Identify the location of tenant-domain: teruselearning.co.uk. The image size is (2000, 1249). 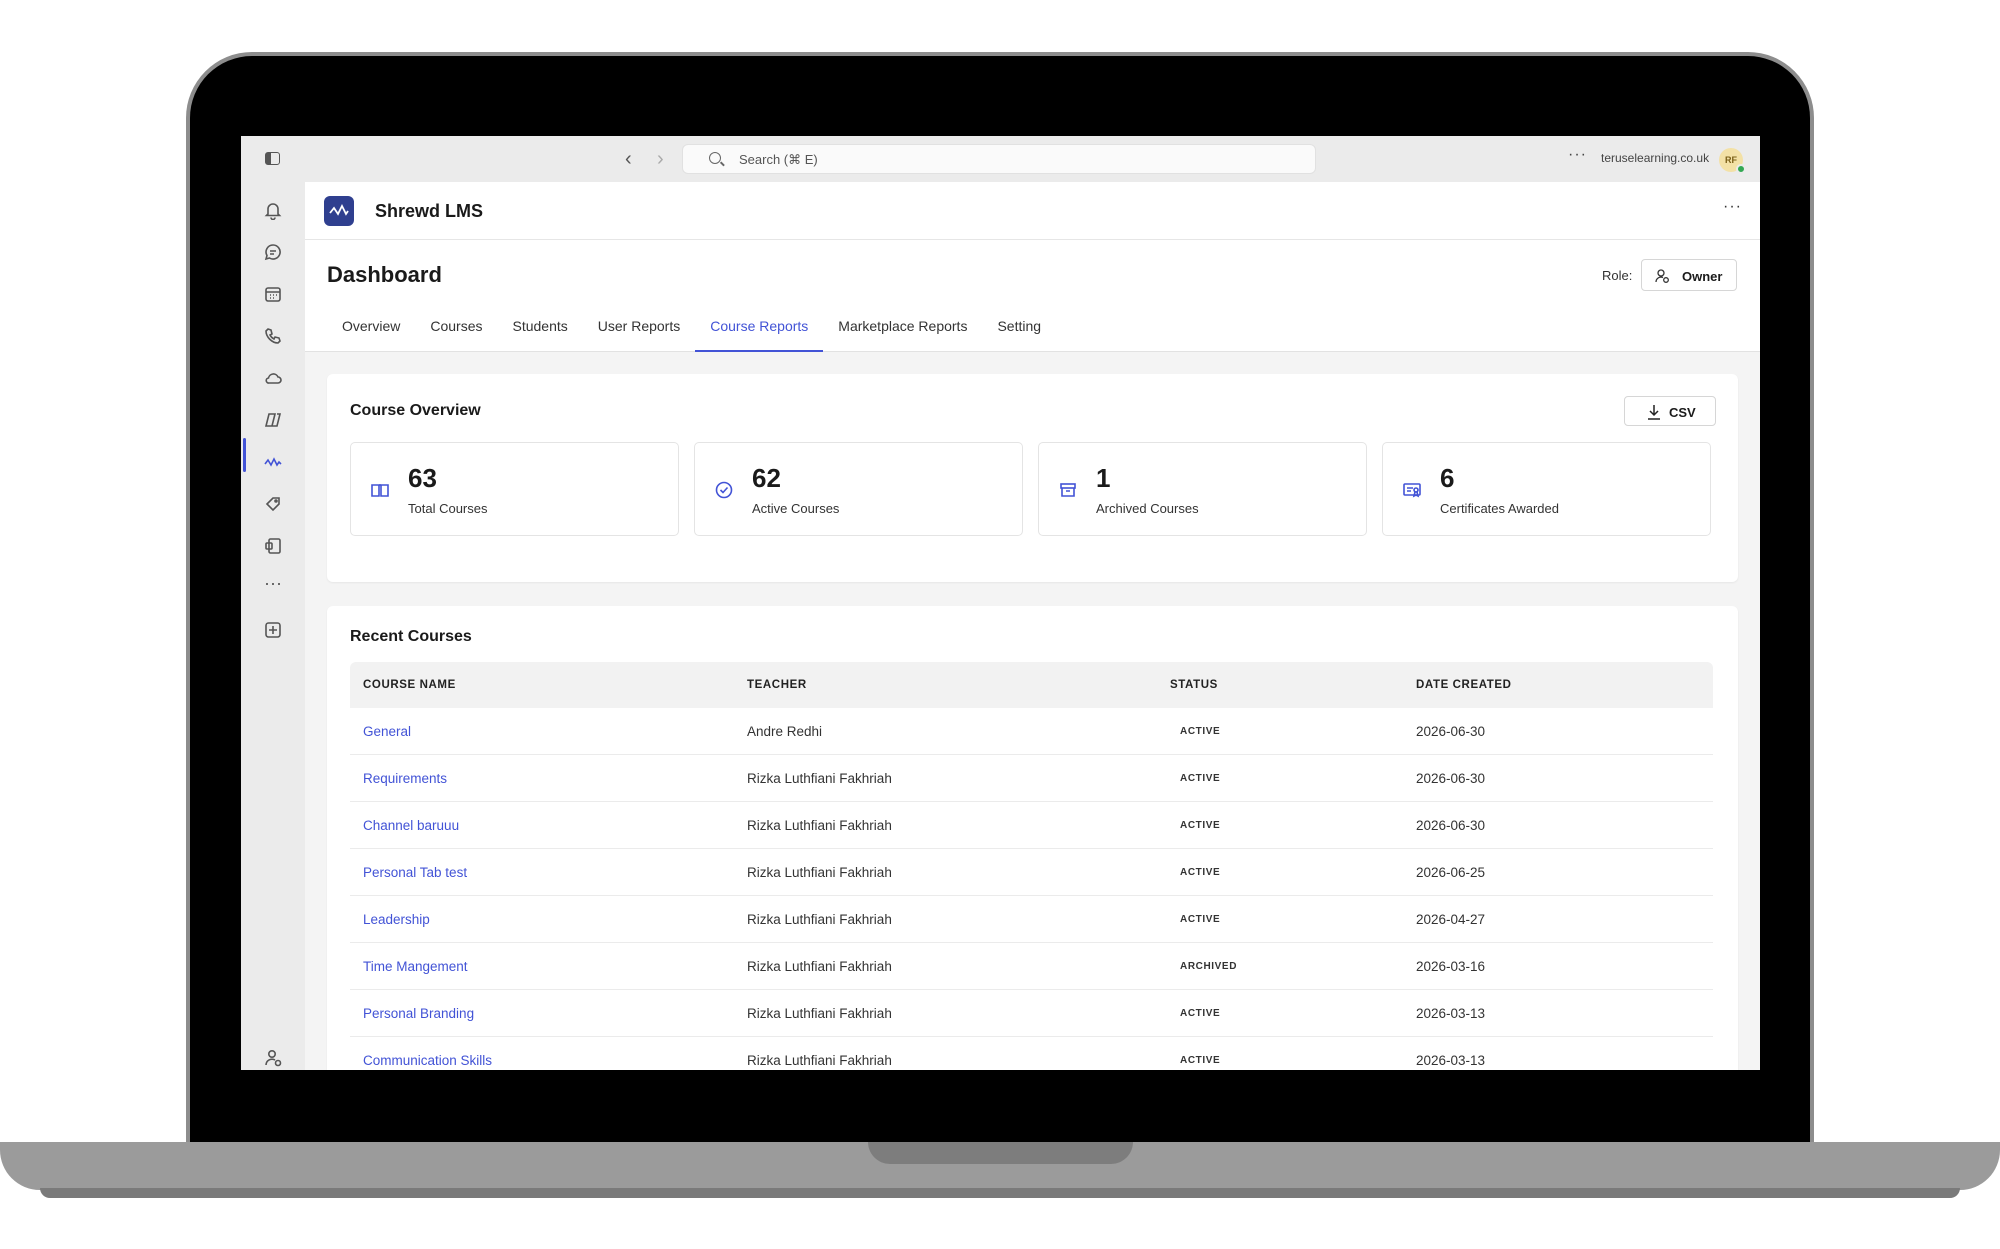
(1655, 158).